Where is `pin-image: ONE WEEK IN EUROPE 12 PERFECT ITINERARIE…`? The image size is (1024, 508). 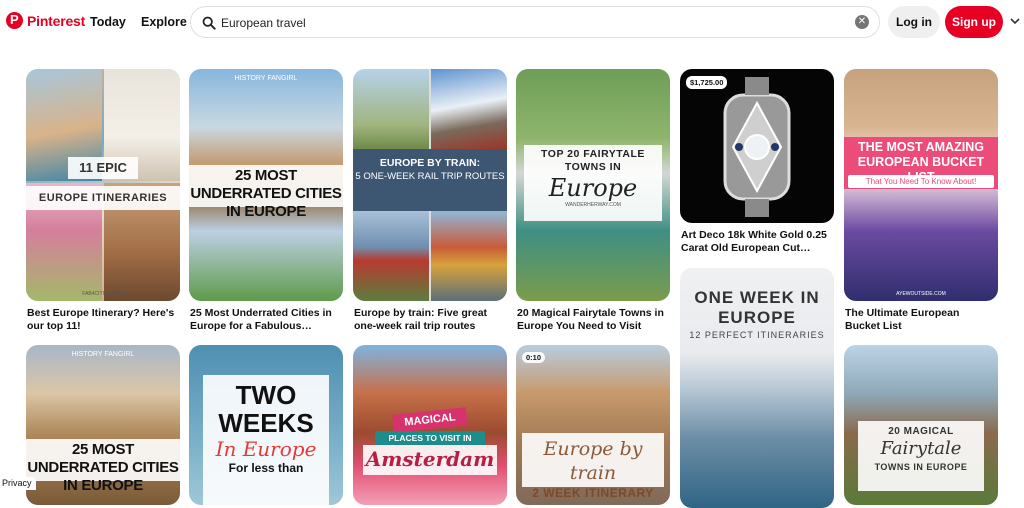
pin-image: ONE WEEK IN EUROPE 12 PERFECT ITINERARIE… is located at coordinates (757, 388).